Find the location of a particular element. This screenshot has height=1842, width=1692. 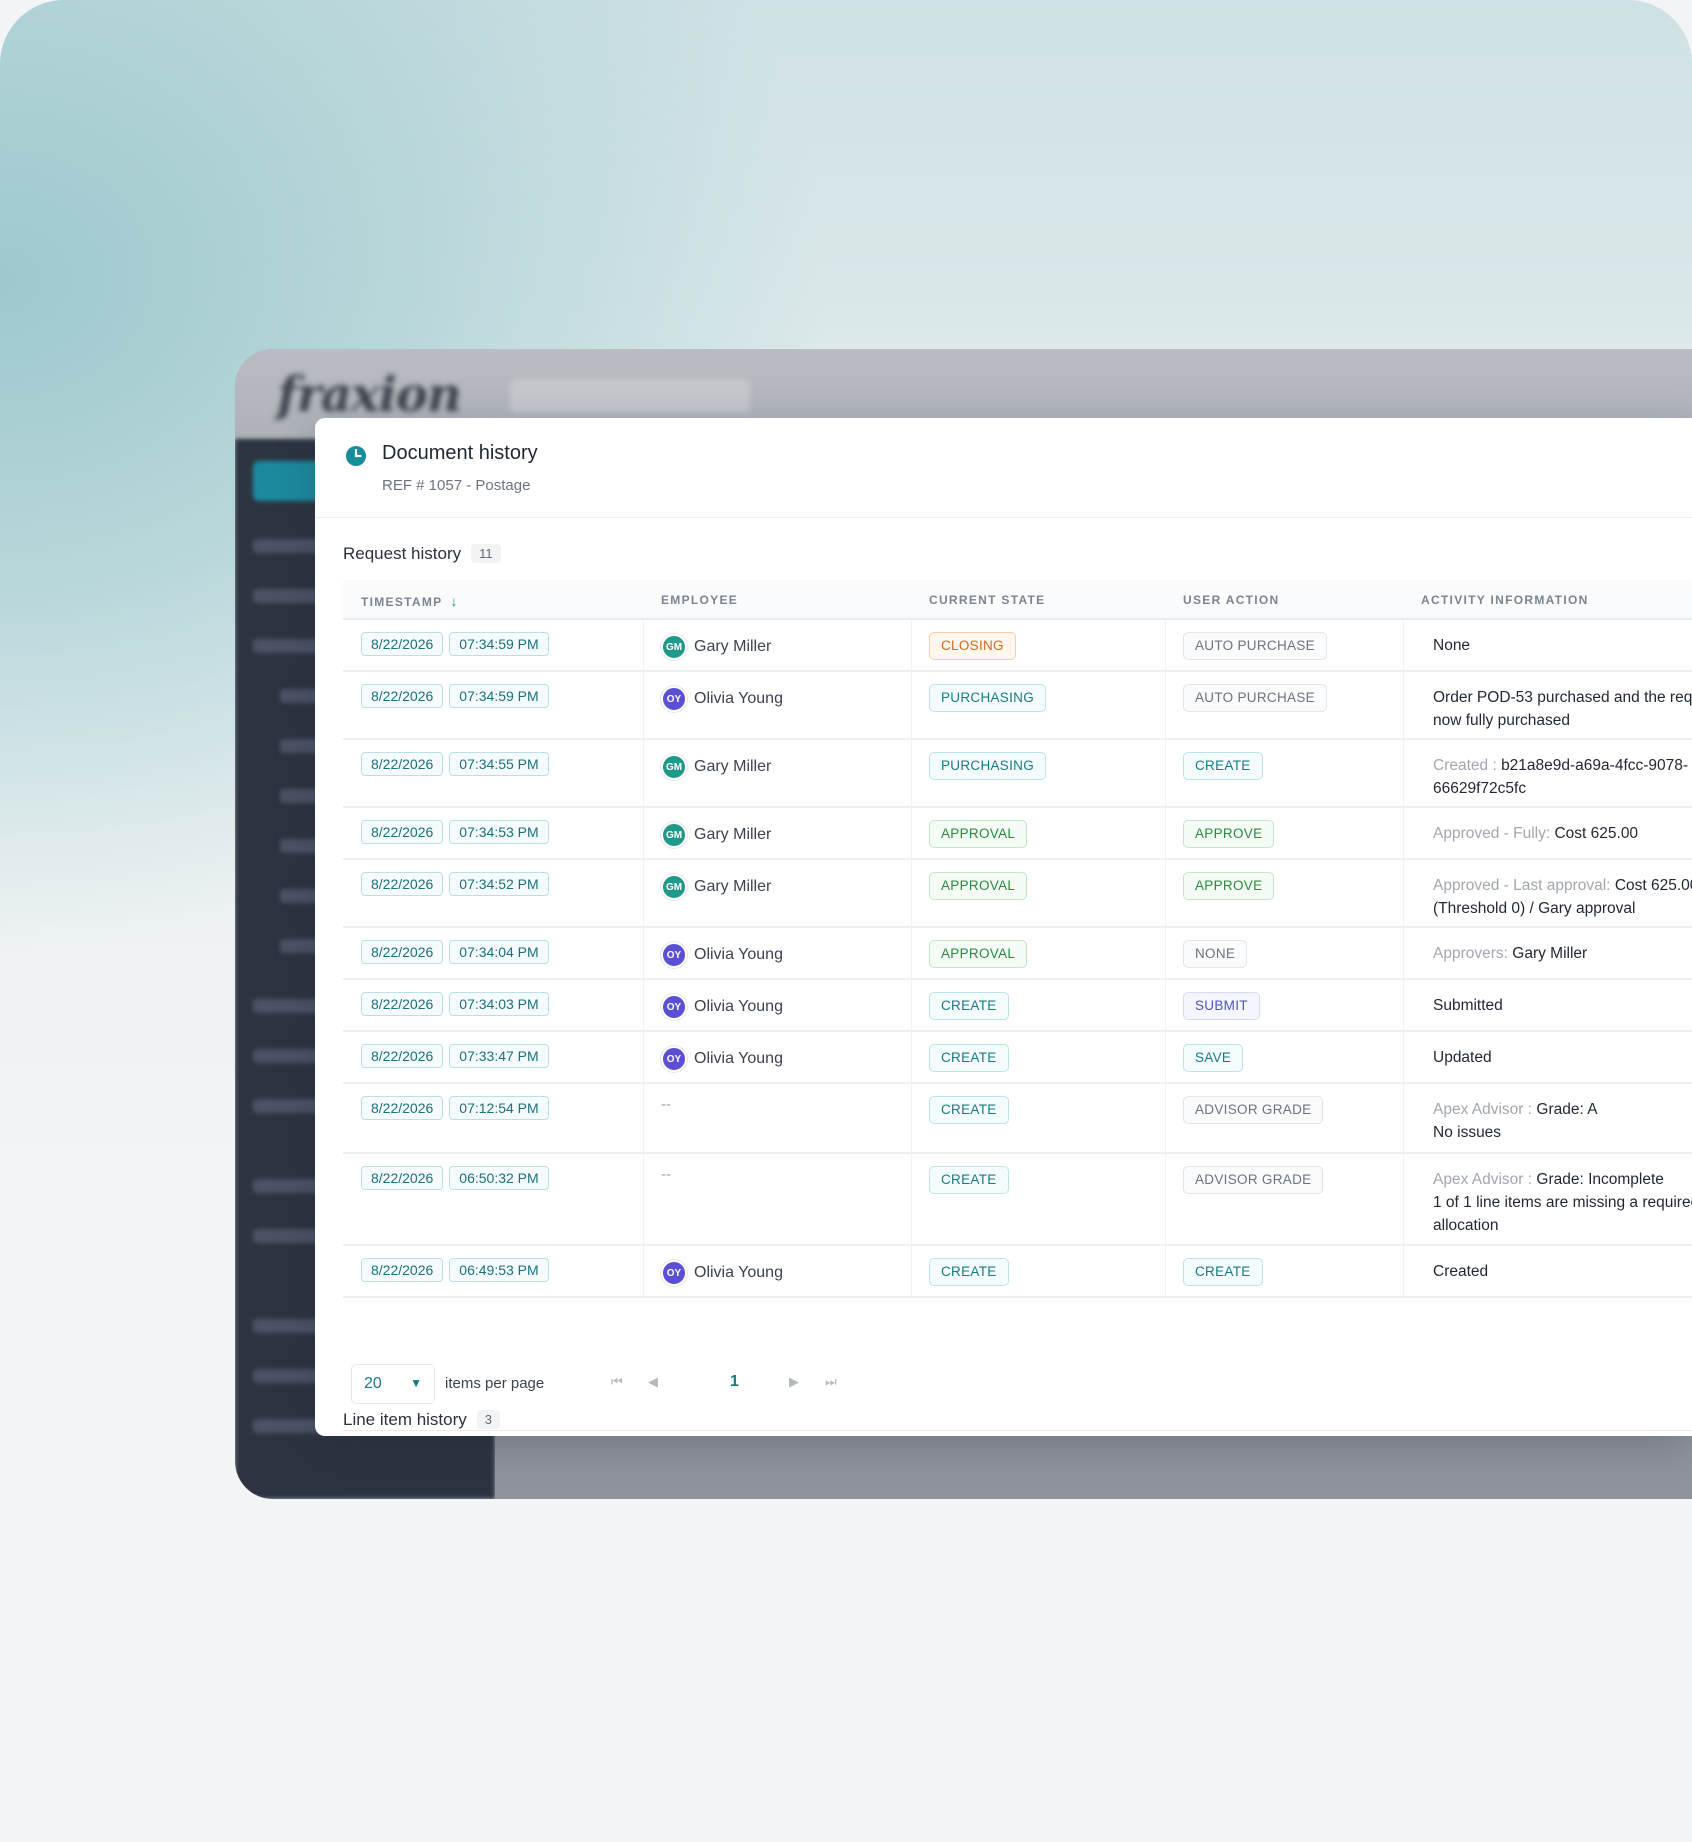

activity-info: Submitted is located at coordinates (1468, 1005).